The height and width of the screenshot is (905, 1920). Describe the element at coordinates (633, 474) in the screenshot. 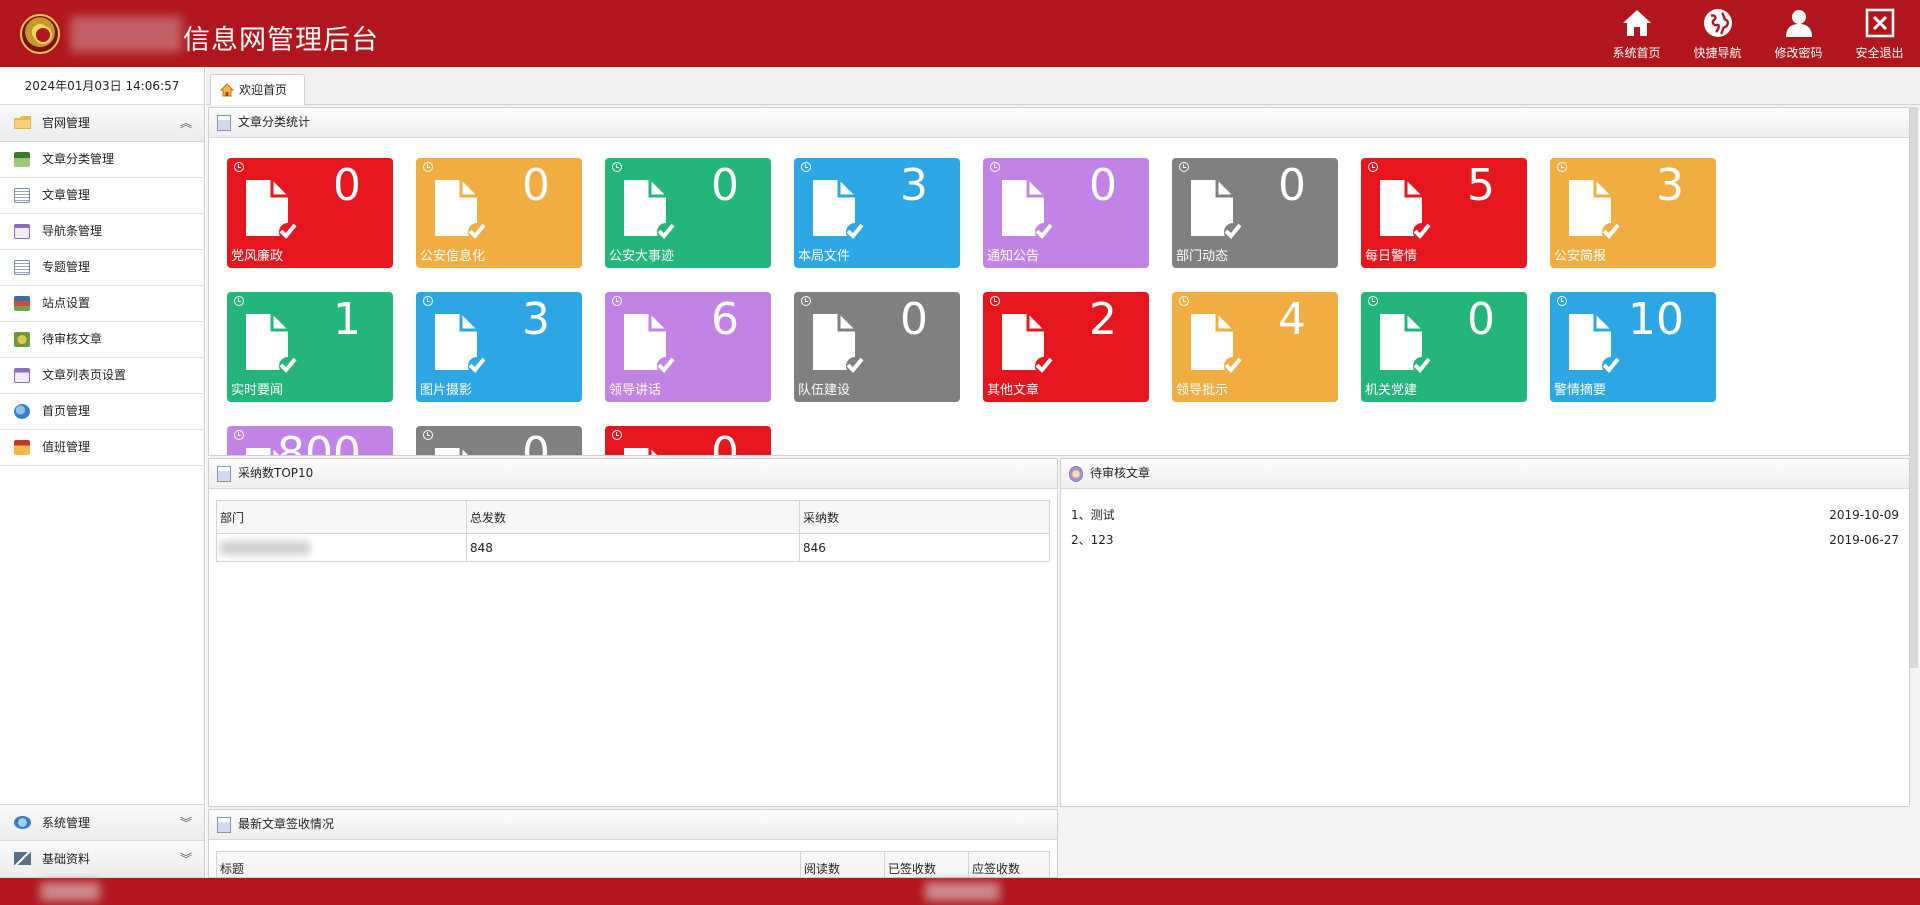

I see `panel-header: 采纳数TOP10` at that location.